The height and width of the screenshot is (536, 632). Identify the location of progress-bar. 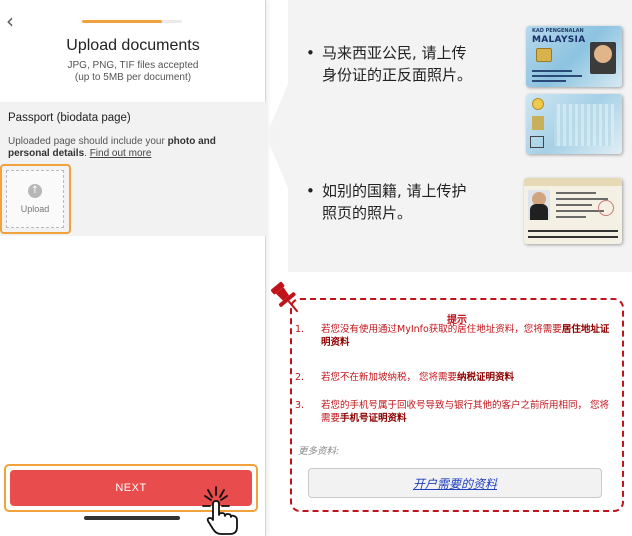
(132, 21).